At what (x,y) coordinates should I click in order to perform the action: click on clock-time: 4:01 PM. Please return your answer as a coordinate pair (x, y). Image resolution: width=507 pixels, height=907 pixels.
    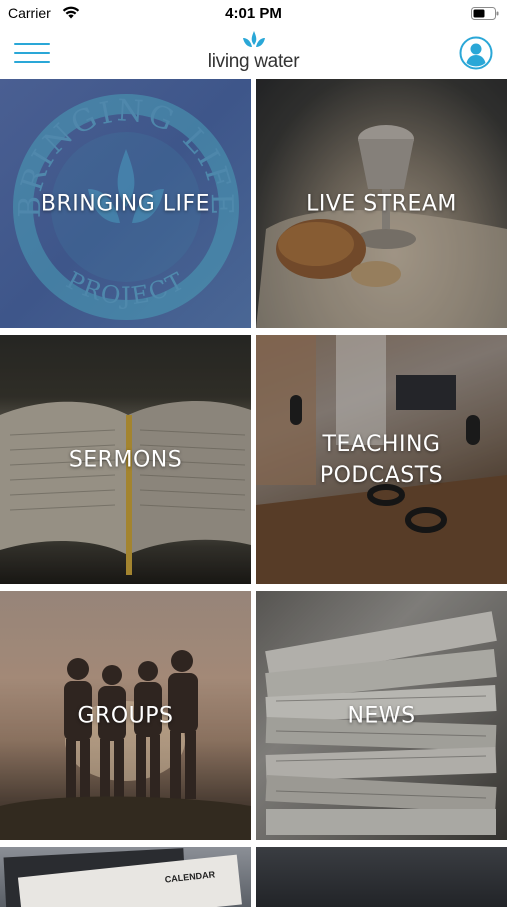
    Looking at the image, I should click on (253, 13).